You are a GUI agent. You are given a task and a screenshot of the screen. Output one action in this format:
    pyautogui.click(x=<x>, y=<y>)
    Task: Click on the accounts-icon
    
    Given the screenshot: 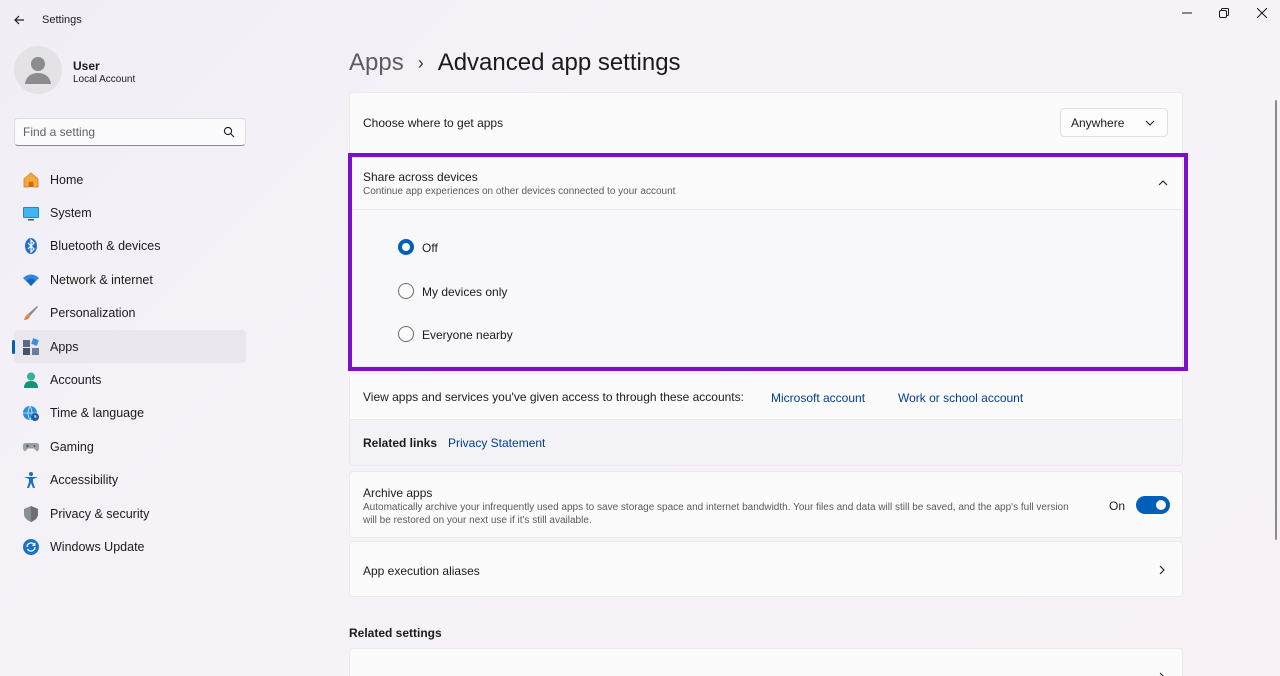 What is the action you would take?
    pyautogui.click(x=31, y=380)
    